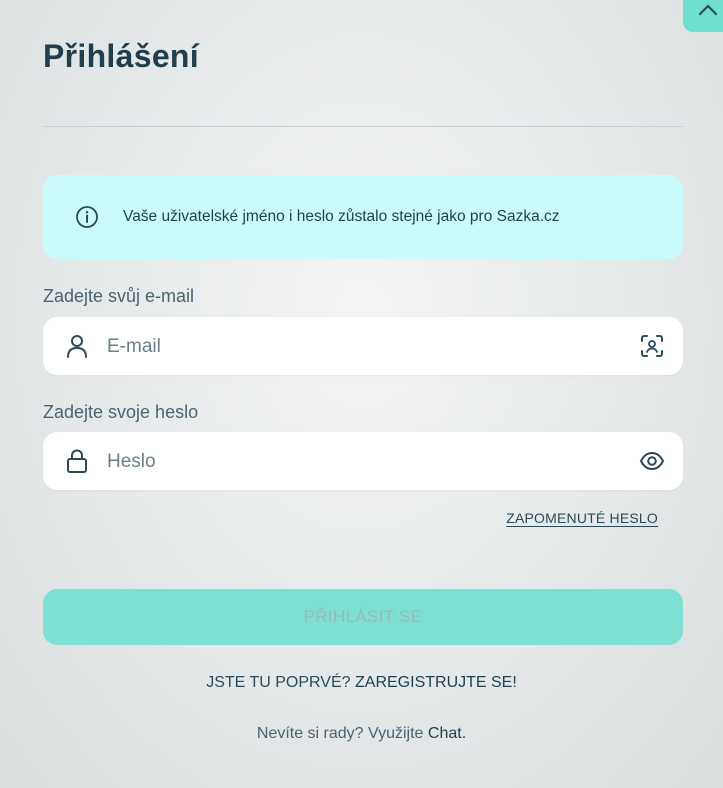 The width and height of the screenshot is (723, 788). I want to click on register-link: ZAREGISTRUJTE SE!, so click(436, 682).